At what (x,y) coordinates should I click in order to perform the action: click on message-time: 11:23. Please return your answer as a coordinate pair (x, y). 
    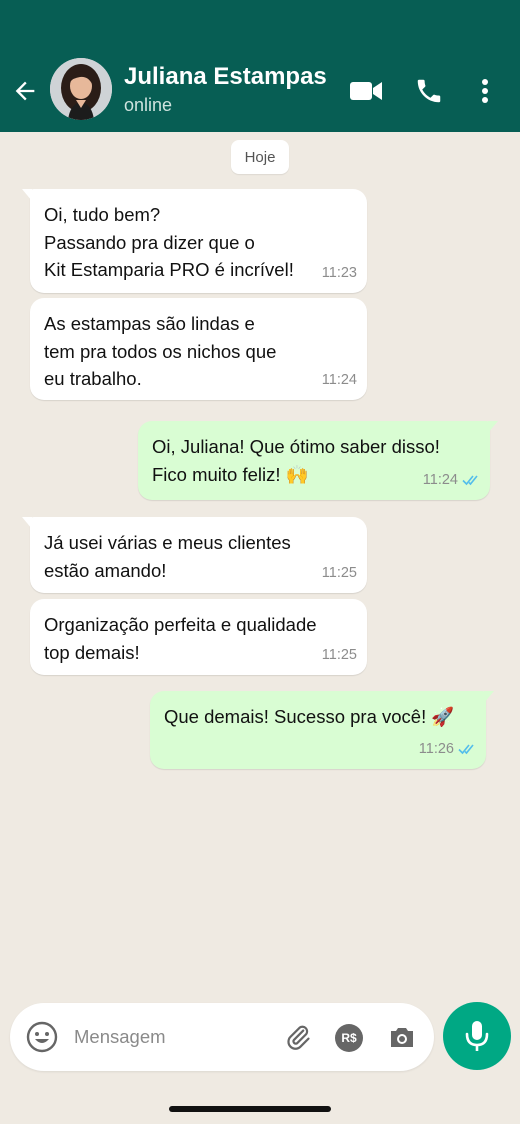
    Looking at the image, I should click on (339, 272).